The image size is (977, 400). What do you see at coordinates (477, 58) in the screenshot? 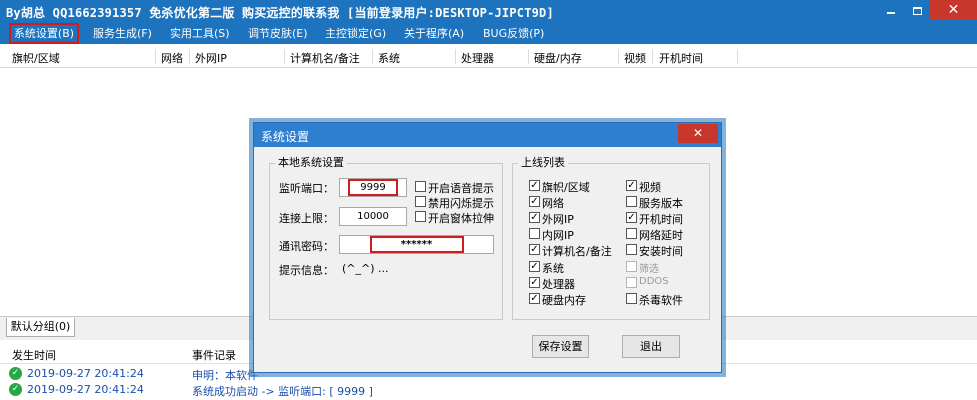
I see `column-cpu: 处理器` at bounding box center [477, 58].